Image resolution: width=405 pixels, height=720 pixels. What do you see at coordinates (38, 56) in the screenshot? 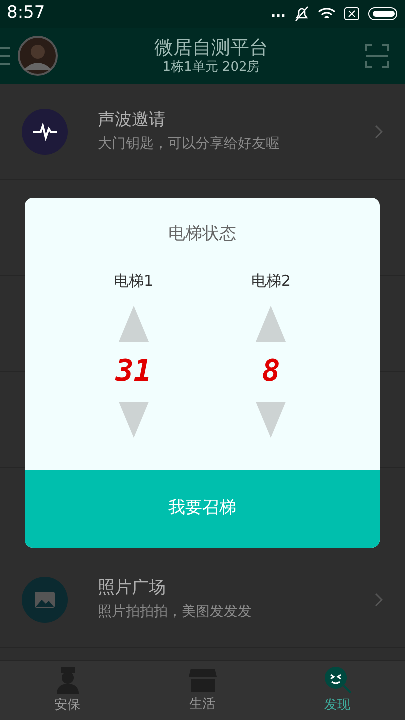
I see `avatar` at bounding box center [38, 56].